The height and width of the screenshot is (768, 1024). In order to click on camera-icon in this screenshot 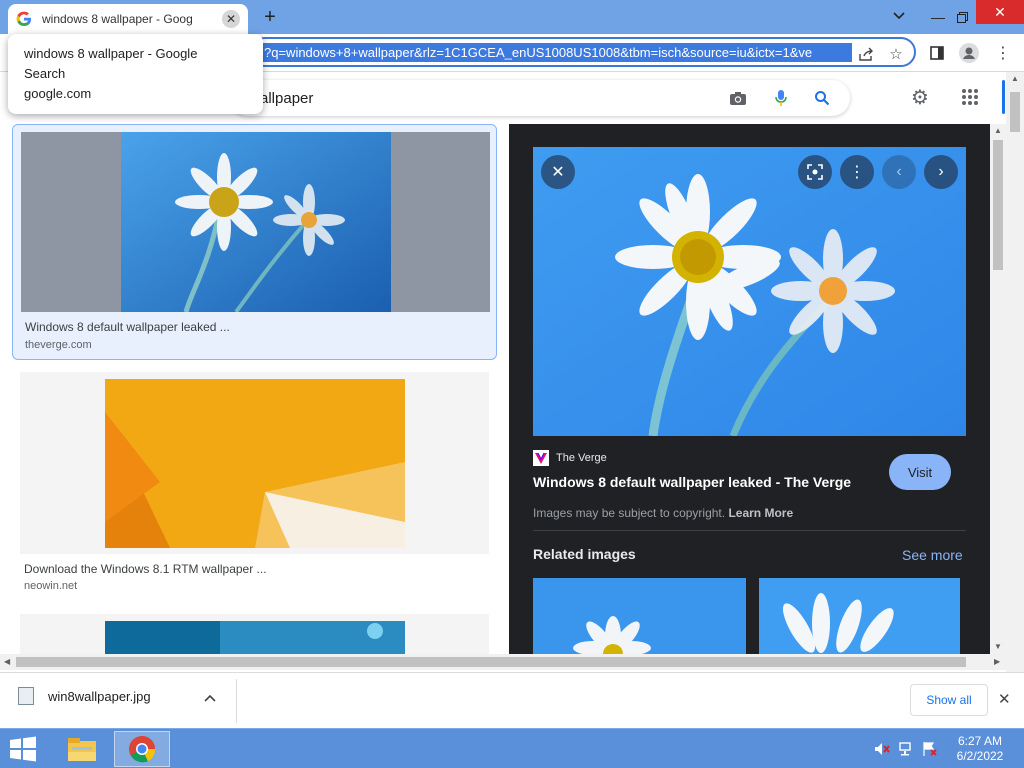, I will do `click(738, 98)`.